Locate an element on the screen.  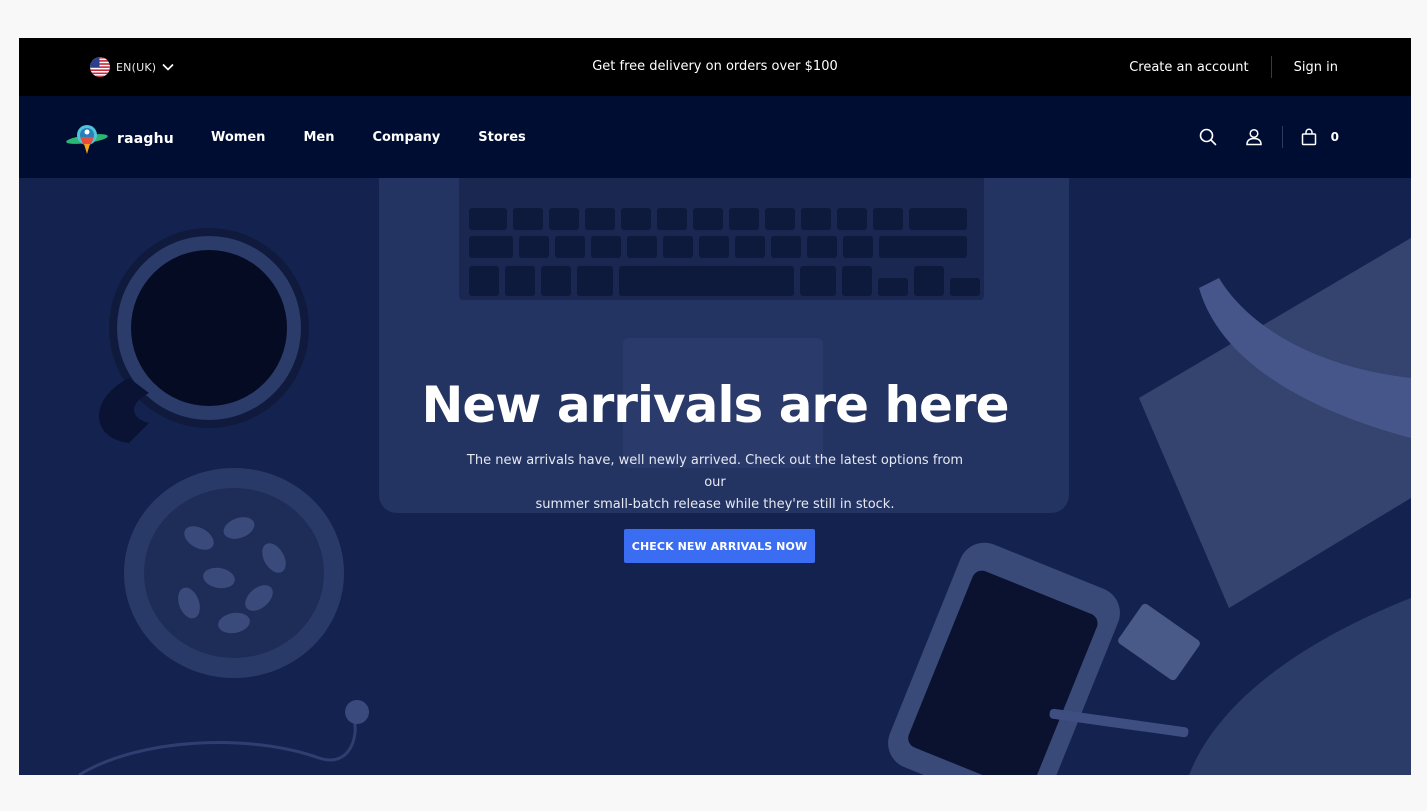
main-navbar: raaghu Women Men Company Stores 0 is located at coordinates (715, 137).